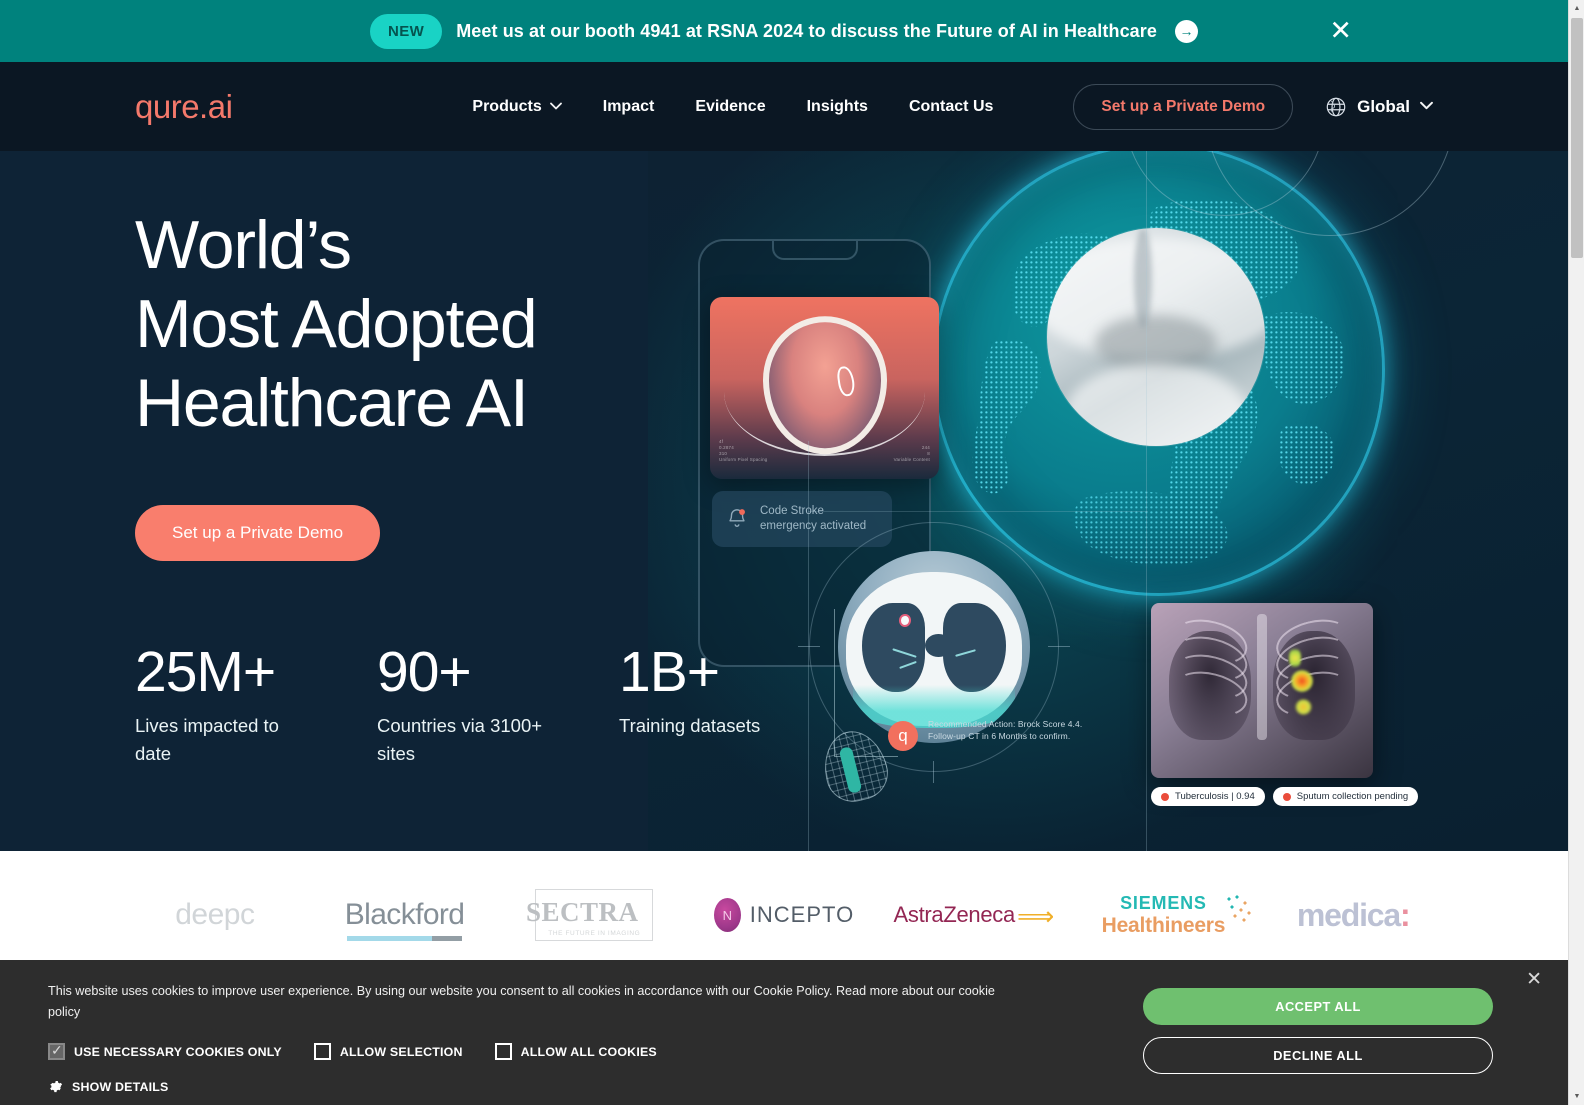 This screenshot has height=1105, width=1584. Describe the element at coordinates (1059, 646) in the screenshot. I see `lung-tick-right` at that location.